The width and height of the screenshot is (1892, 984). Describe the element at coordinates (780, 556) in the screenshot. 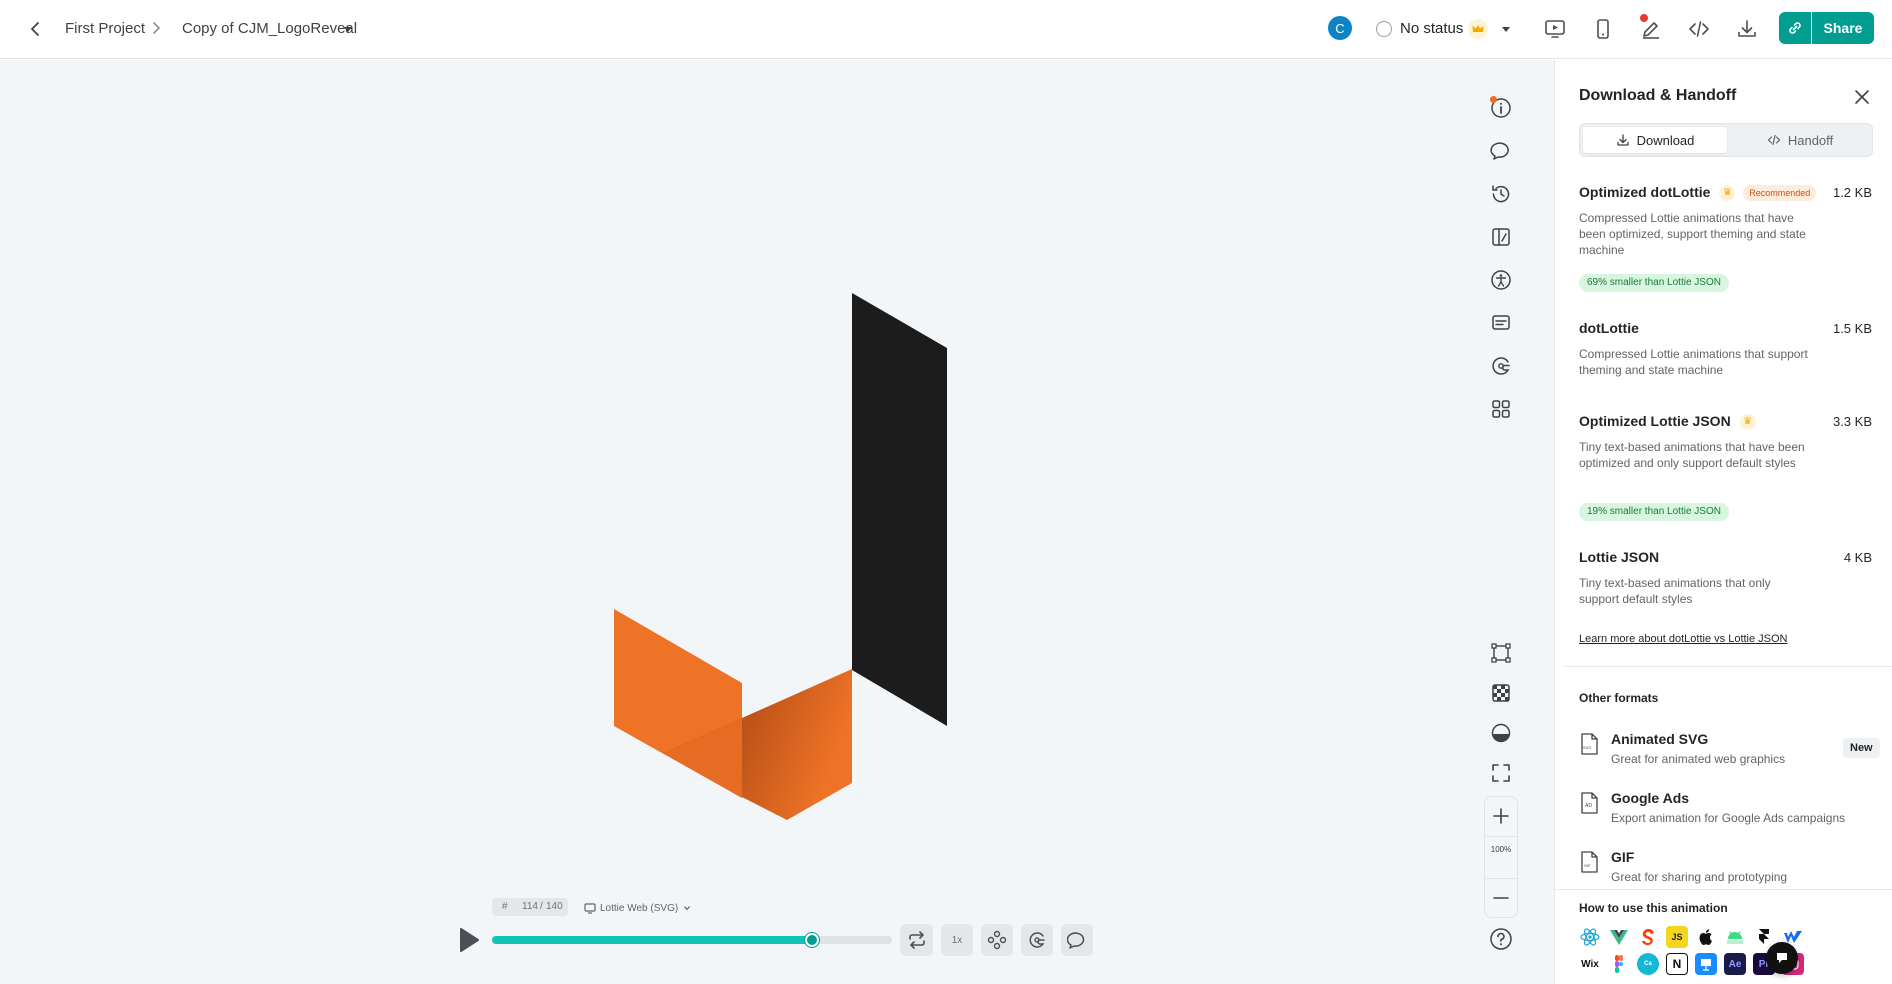

I see `logo-animation-preview` at that location.